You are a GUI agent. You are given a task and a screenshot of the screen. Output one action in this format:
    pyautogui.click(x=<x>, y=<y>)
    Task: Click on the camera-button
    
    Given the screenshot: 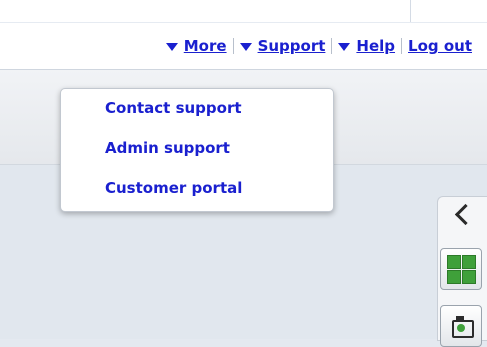 What is the action you would take?
    pyautogui.click(x=461, y=326)
    